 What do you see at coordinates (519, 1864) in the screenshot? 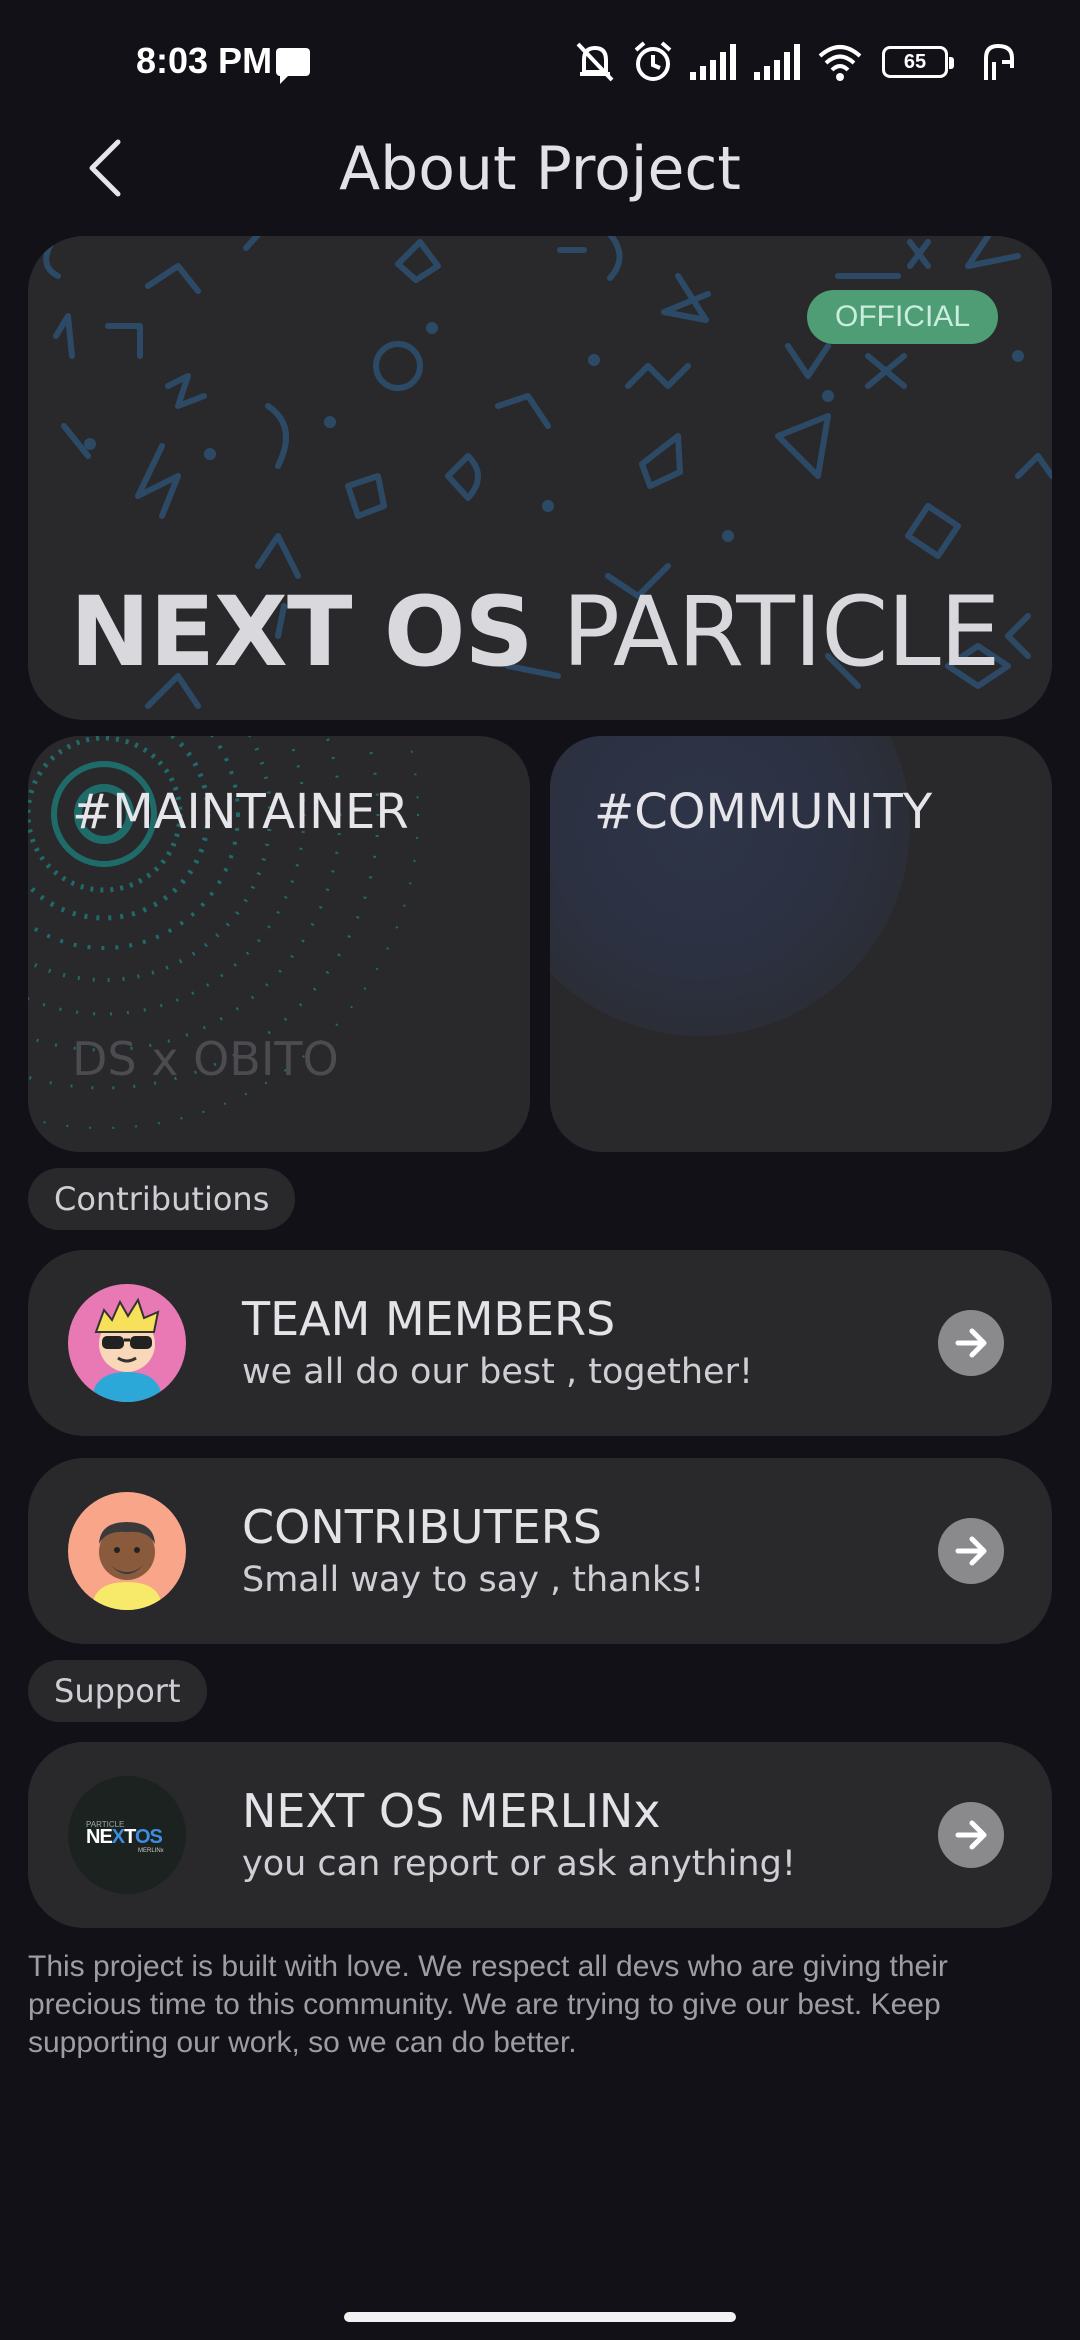
I see `row-subtitle: you can report or ask anything!` at bounding box center [519, 1864].